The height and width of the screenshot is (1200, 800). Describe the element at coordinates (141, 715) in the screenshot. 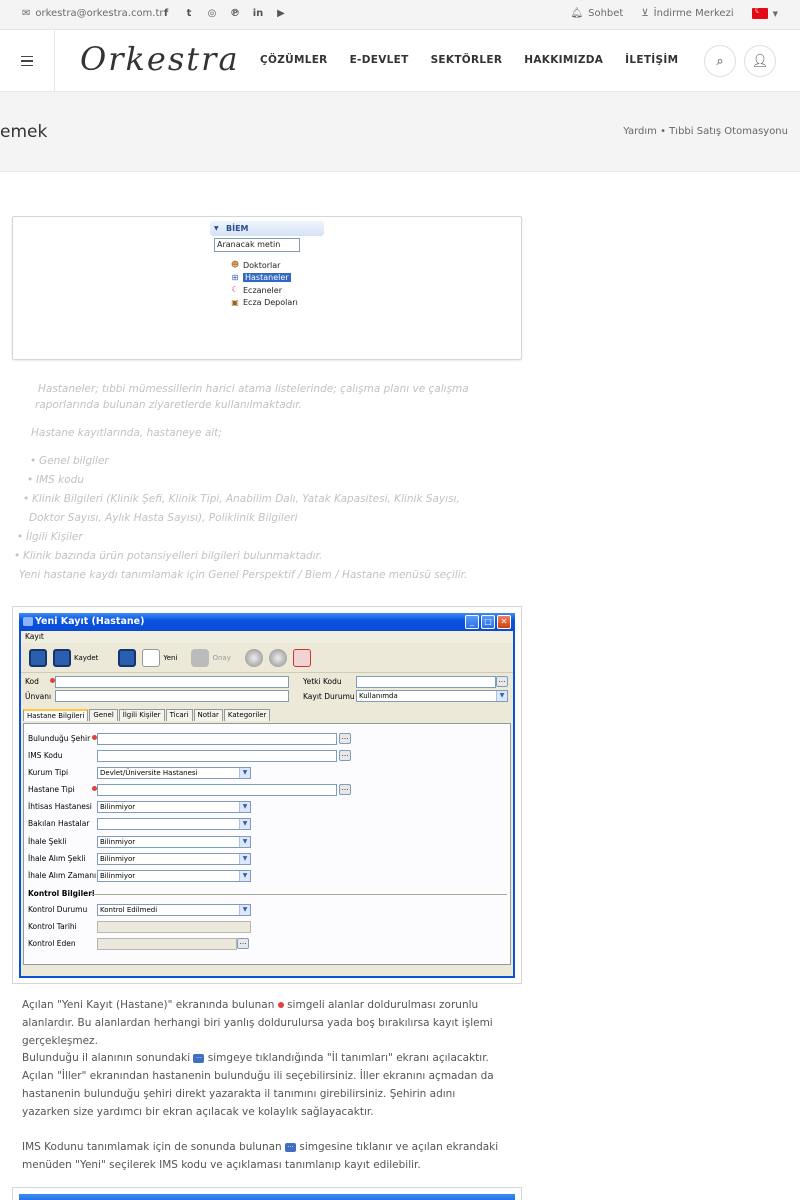

I see `tab-contacts: İlgili Kişiler` at that location.